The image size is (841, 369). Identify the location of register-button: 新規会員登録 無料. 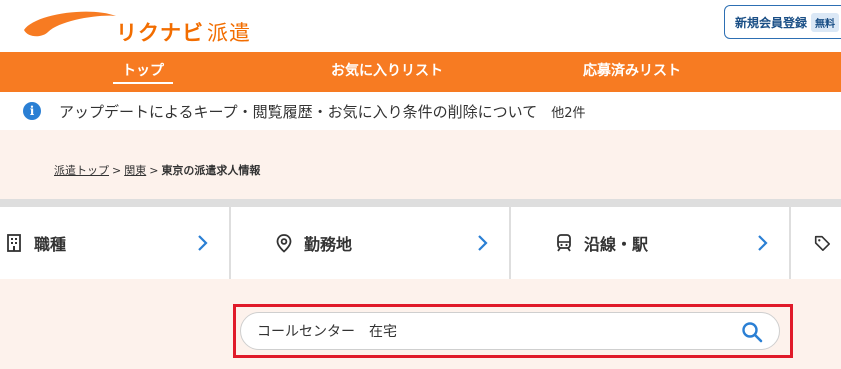
(782, 22).